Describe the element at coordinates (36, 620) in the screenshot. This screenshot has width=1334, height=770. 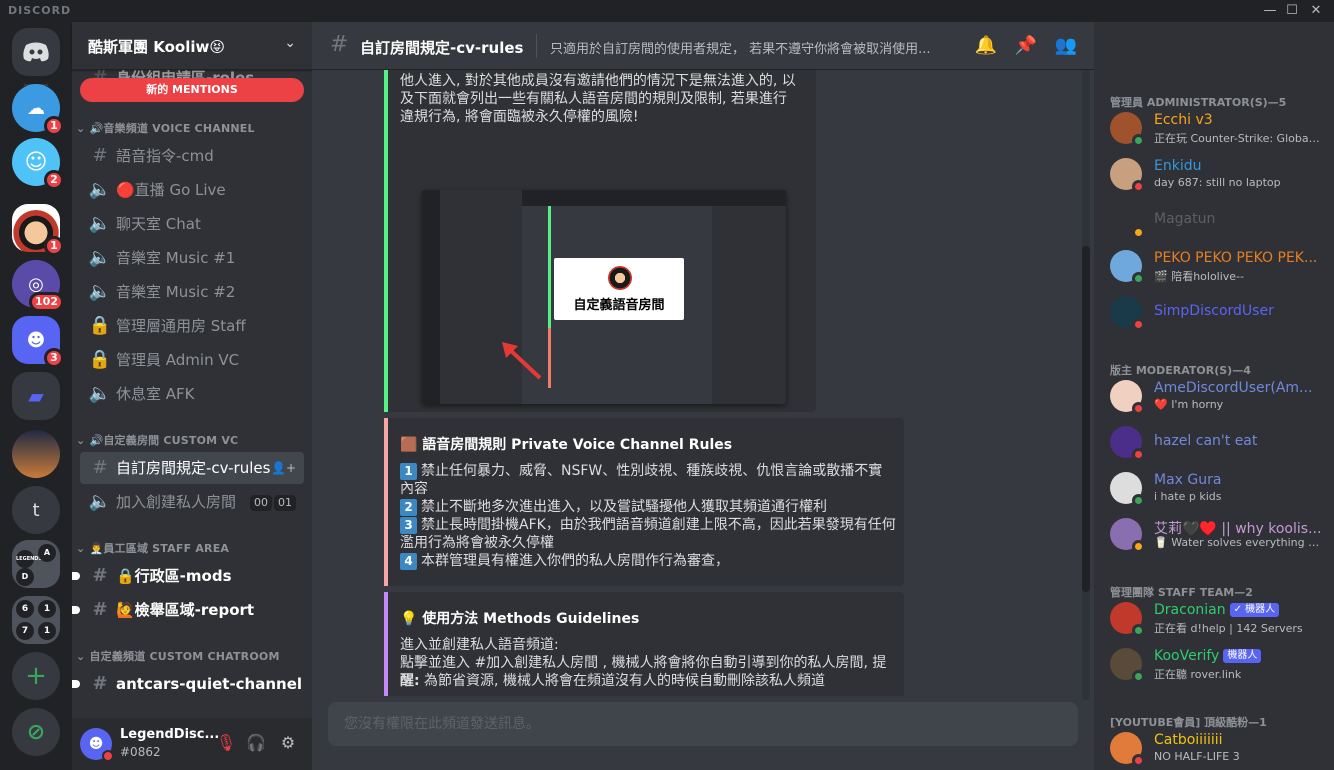
I see `server-folder-3: 6 1 7 1` at that location.